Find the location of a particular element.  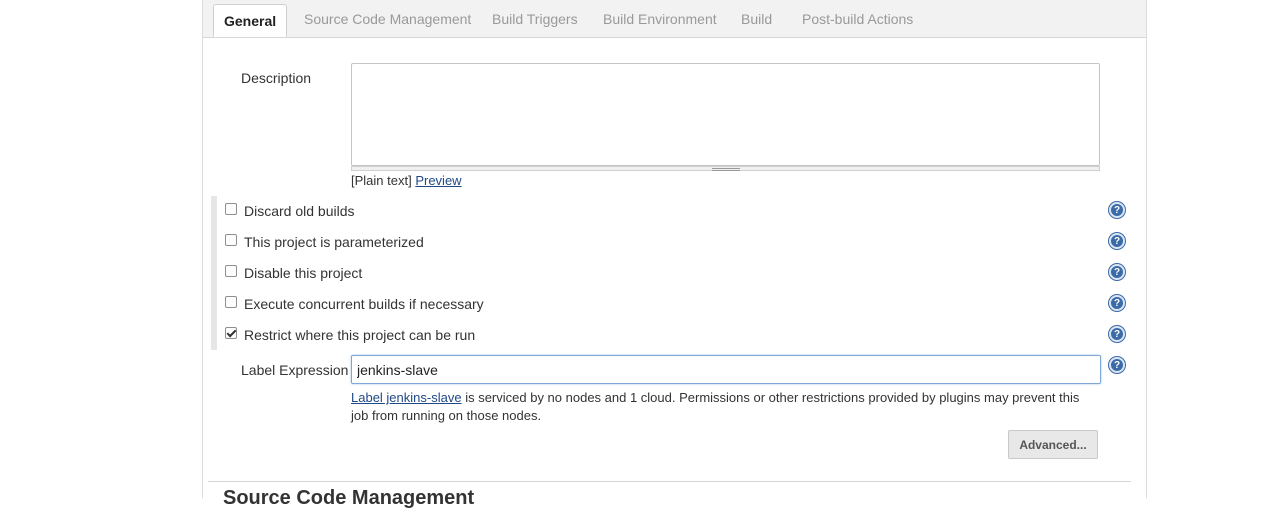

concurrent-builds-label: Execute concurrent builds if necessary is located at coordinates (364, 304).